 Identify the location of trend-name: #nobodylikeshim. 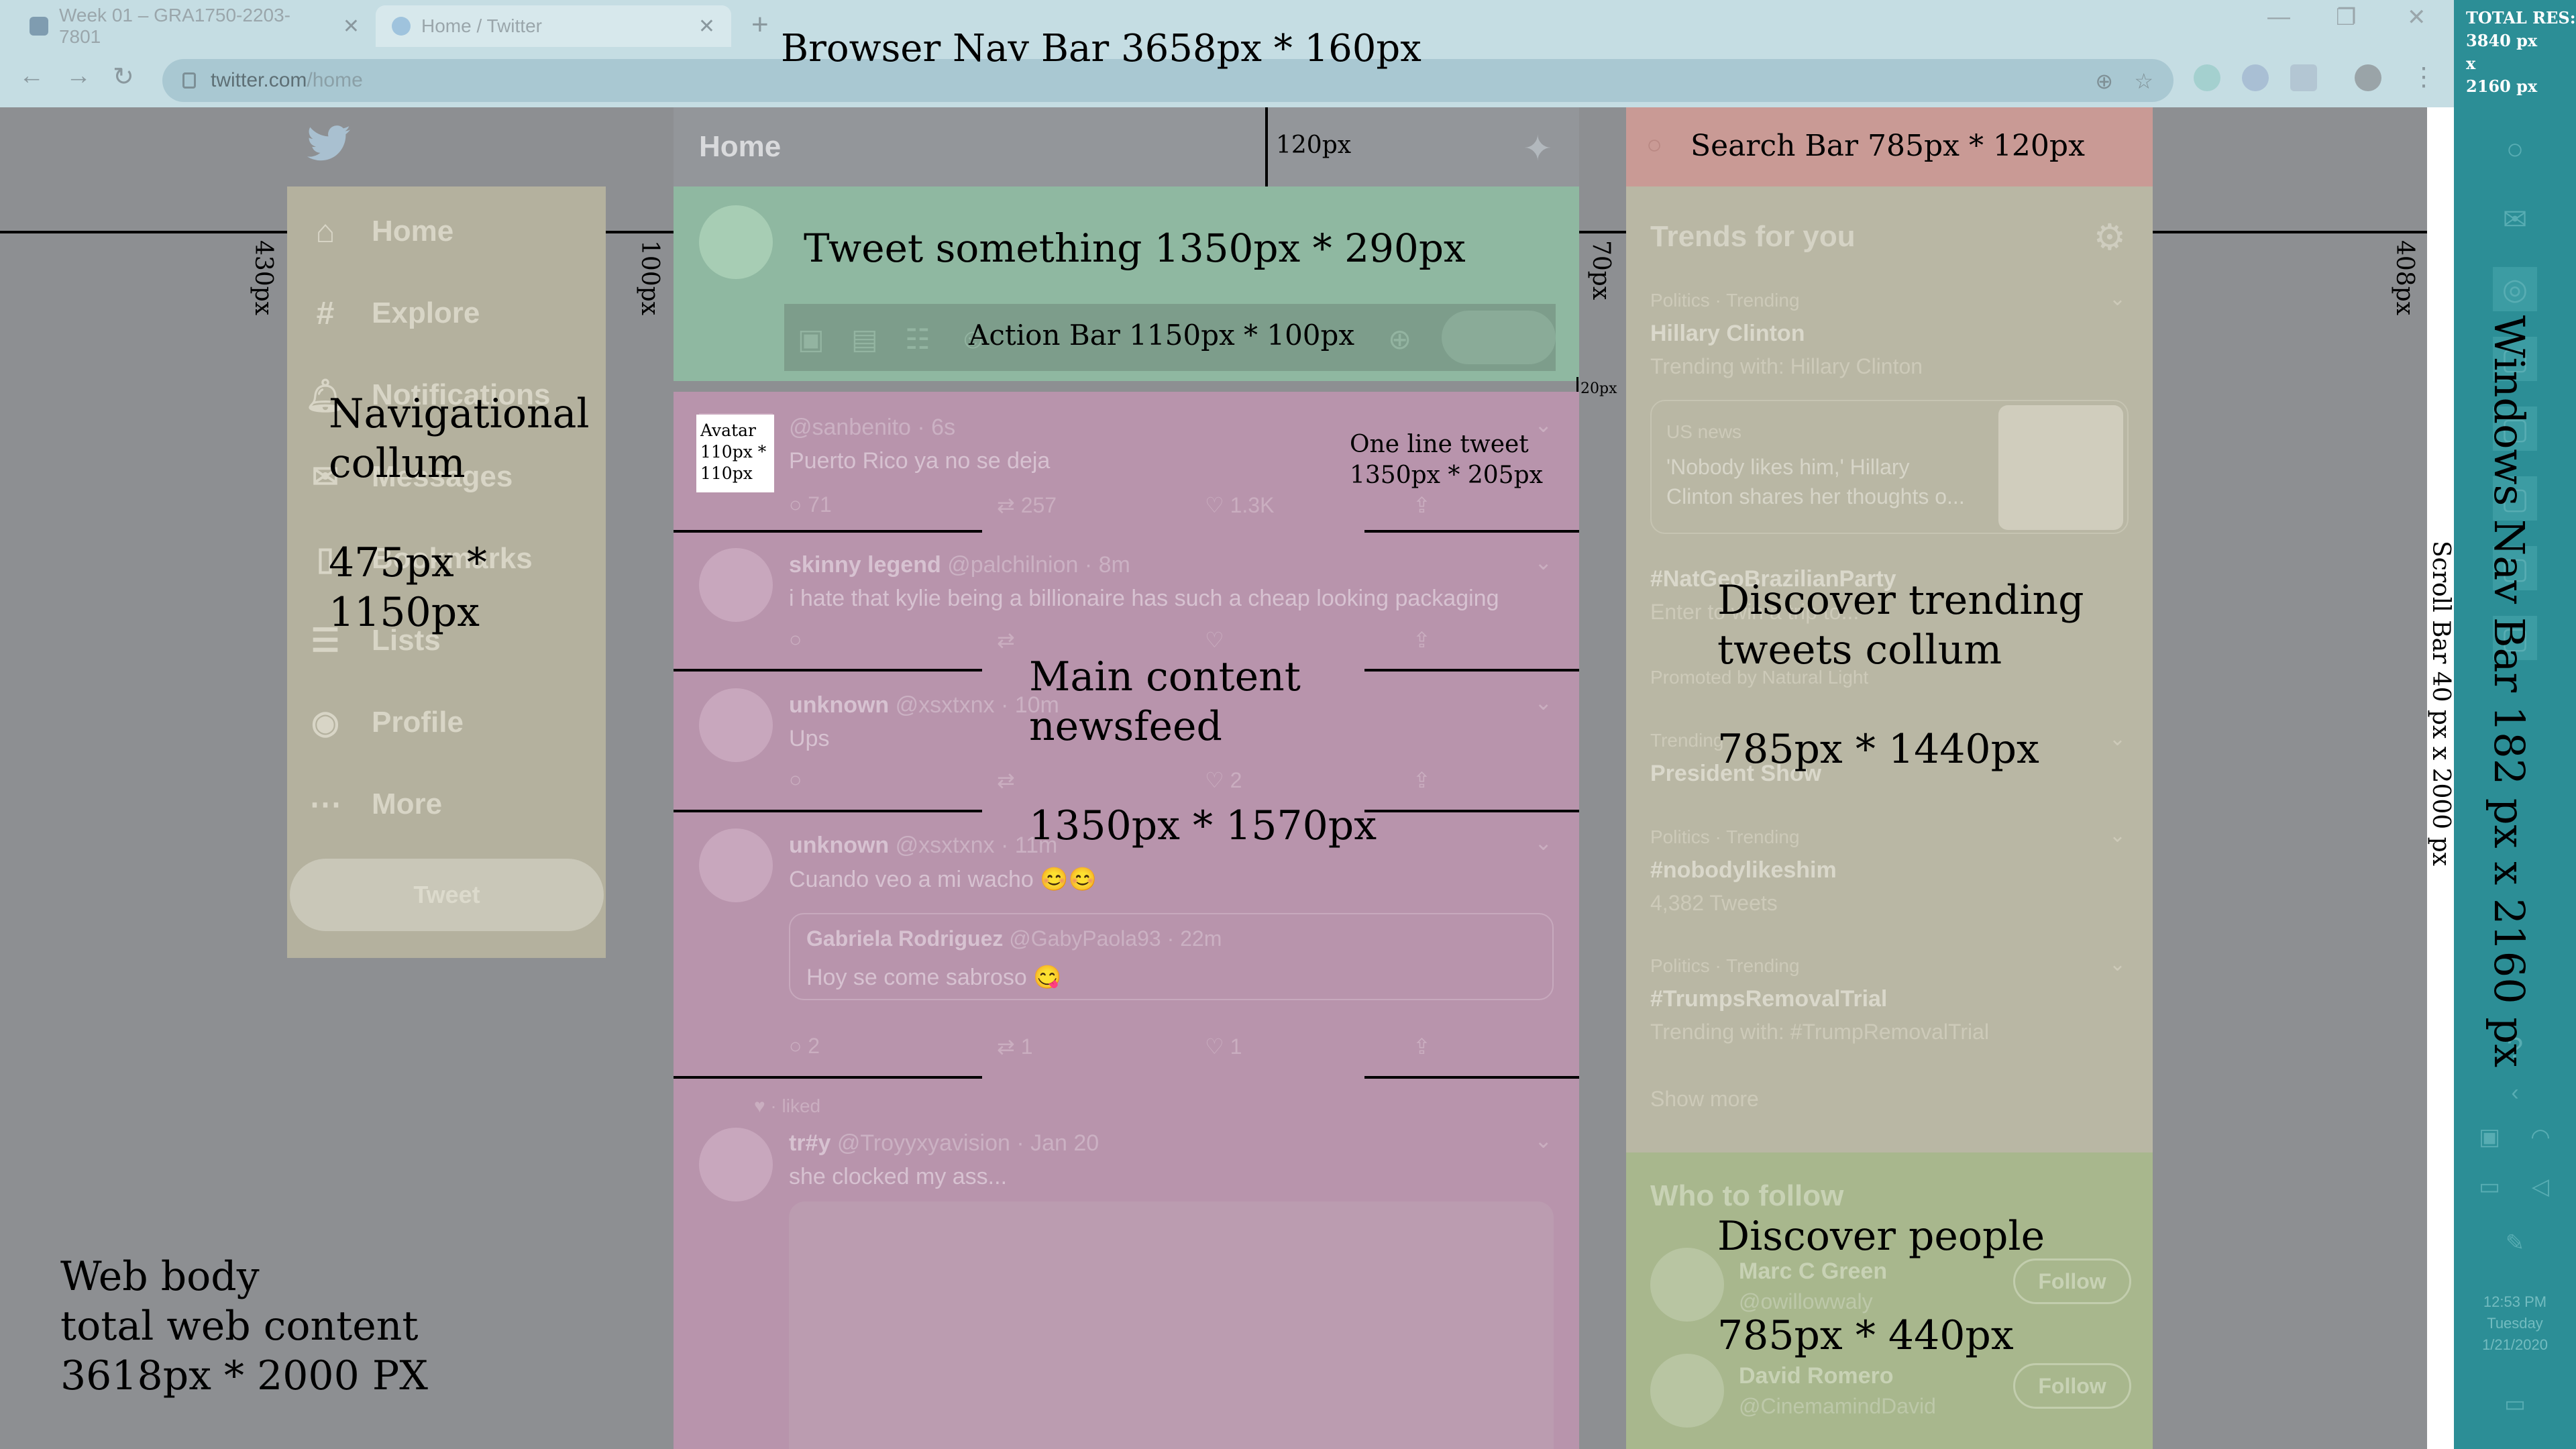
(1743, 870).